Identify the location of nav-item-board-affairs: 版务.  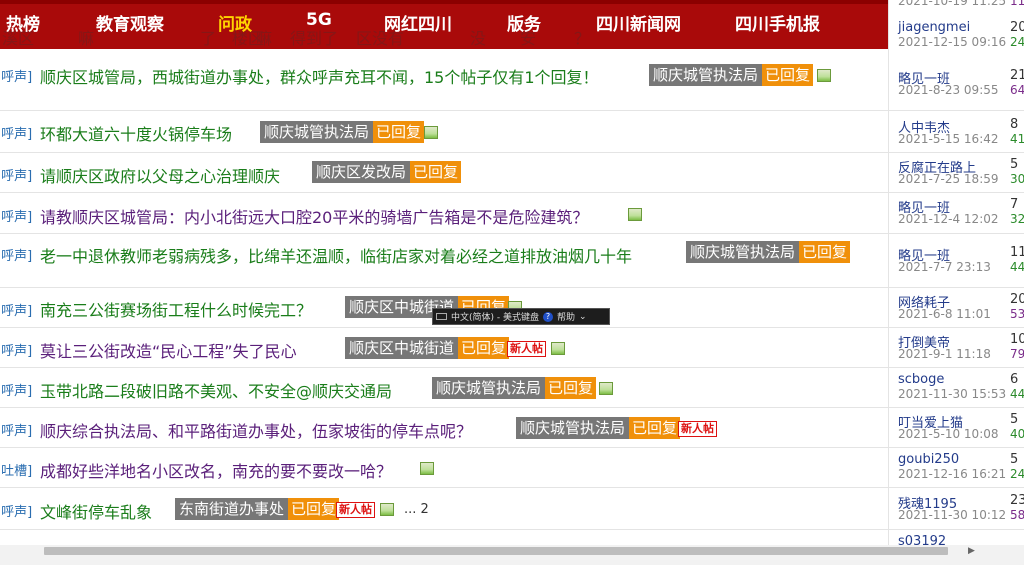
(524, 22).